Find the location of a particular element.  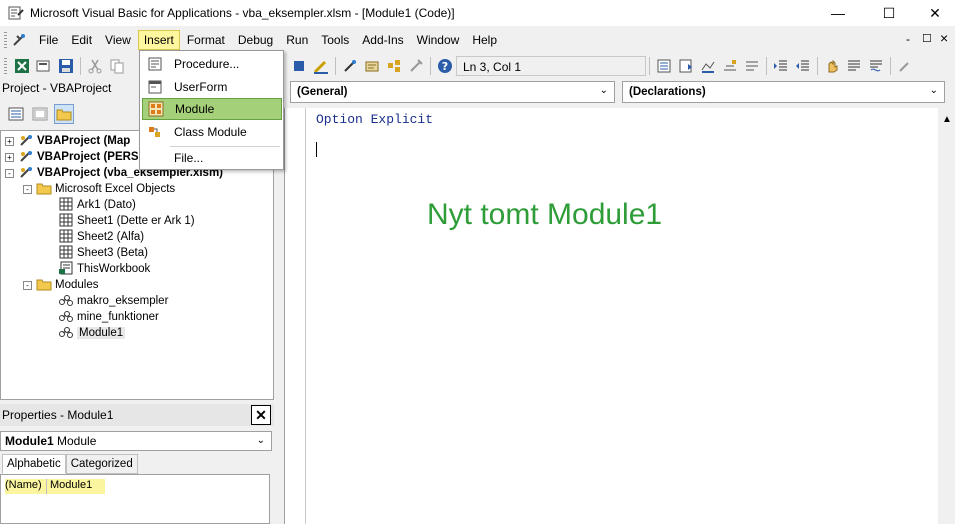

list-properties-icon is located at coordinates (664, 66).